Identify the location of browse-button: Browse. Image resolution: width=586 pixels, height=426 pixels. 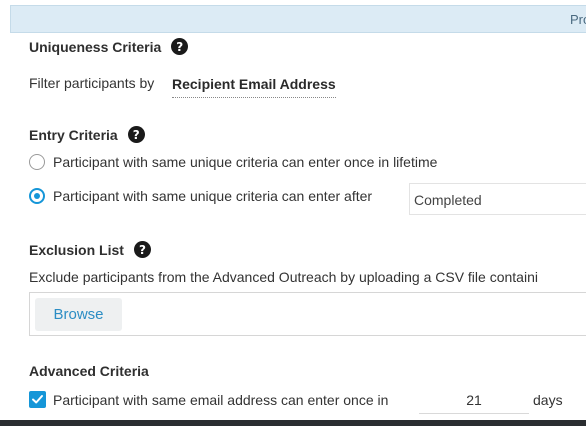
(78, 314).